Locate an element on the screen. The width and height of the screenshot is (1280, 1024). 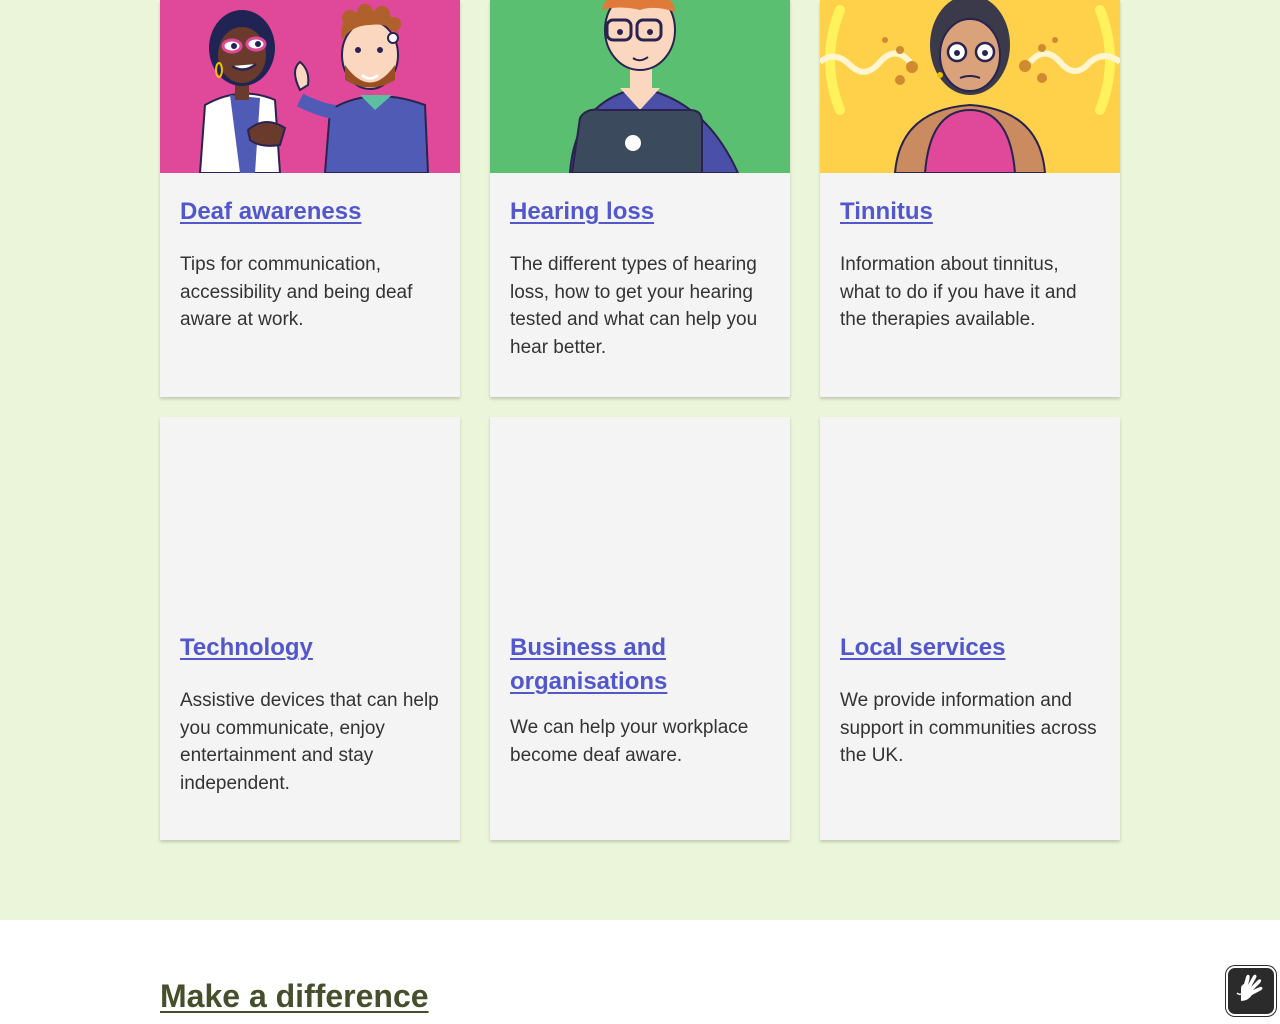
sign-language-icon is located at coordinates (1251, 991).